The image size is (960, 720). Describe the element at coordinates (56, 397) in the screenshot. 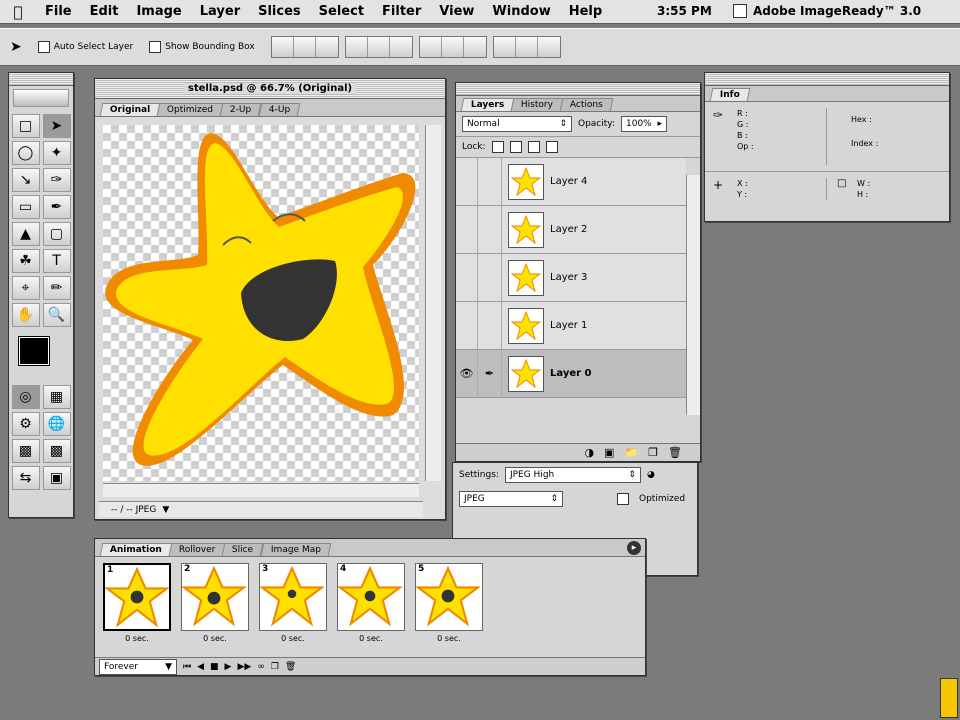

I see `toggle-slices-icon: ▦` at that location.